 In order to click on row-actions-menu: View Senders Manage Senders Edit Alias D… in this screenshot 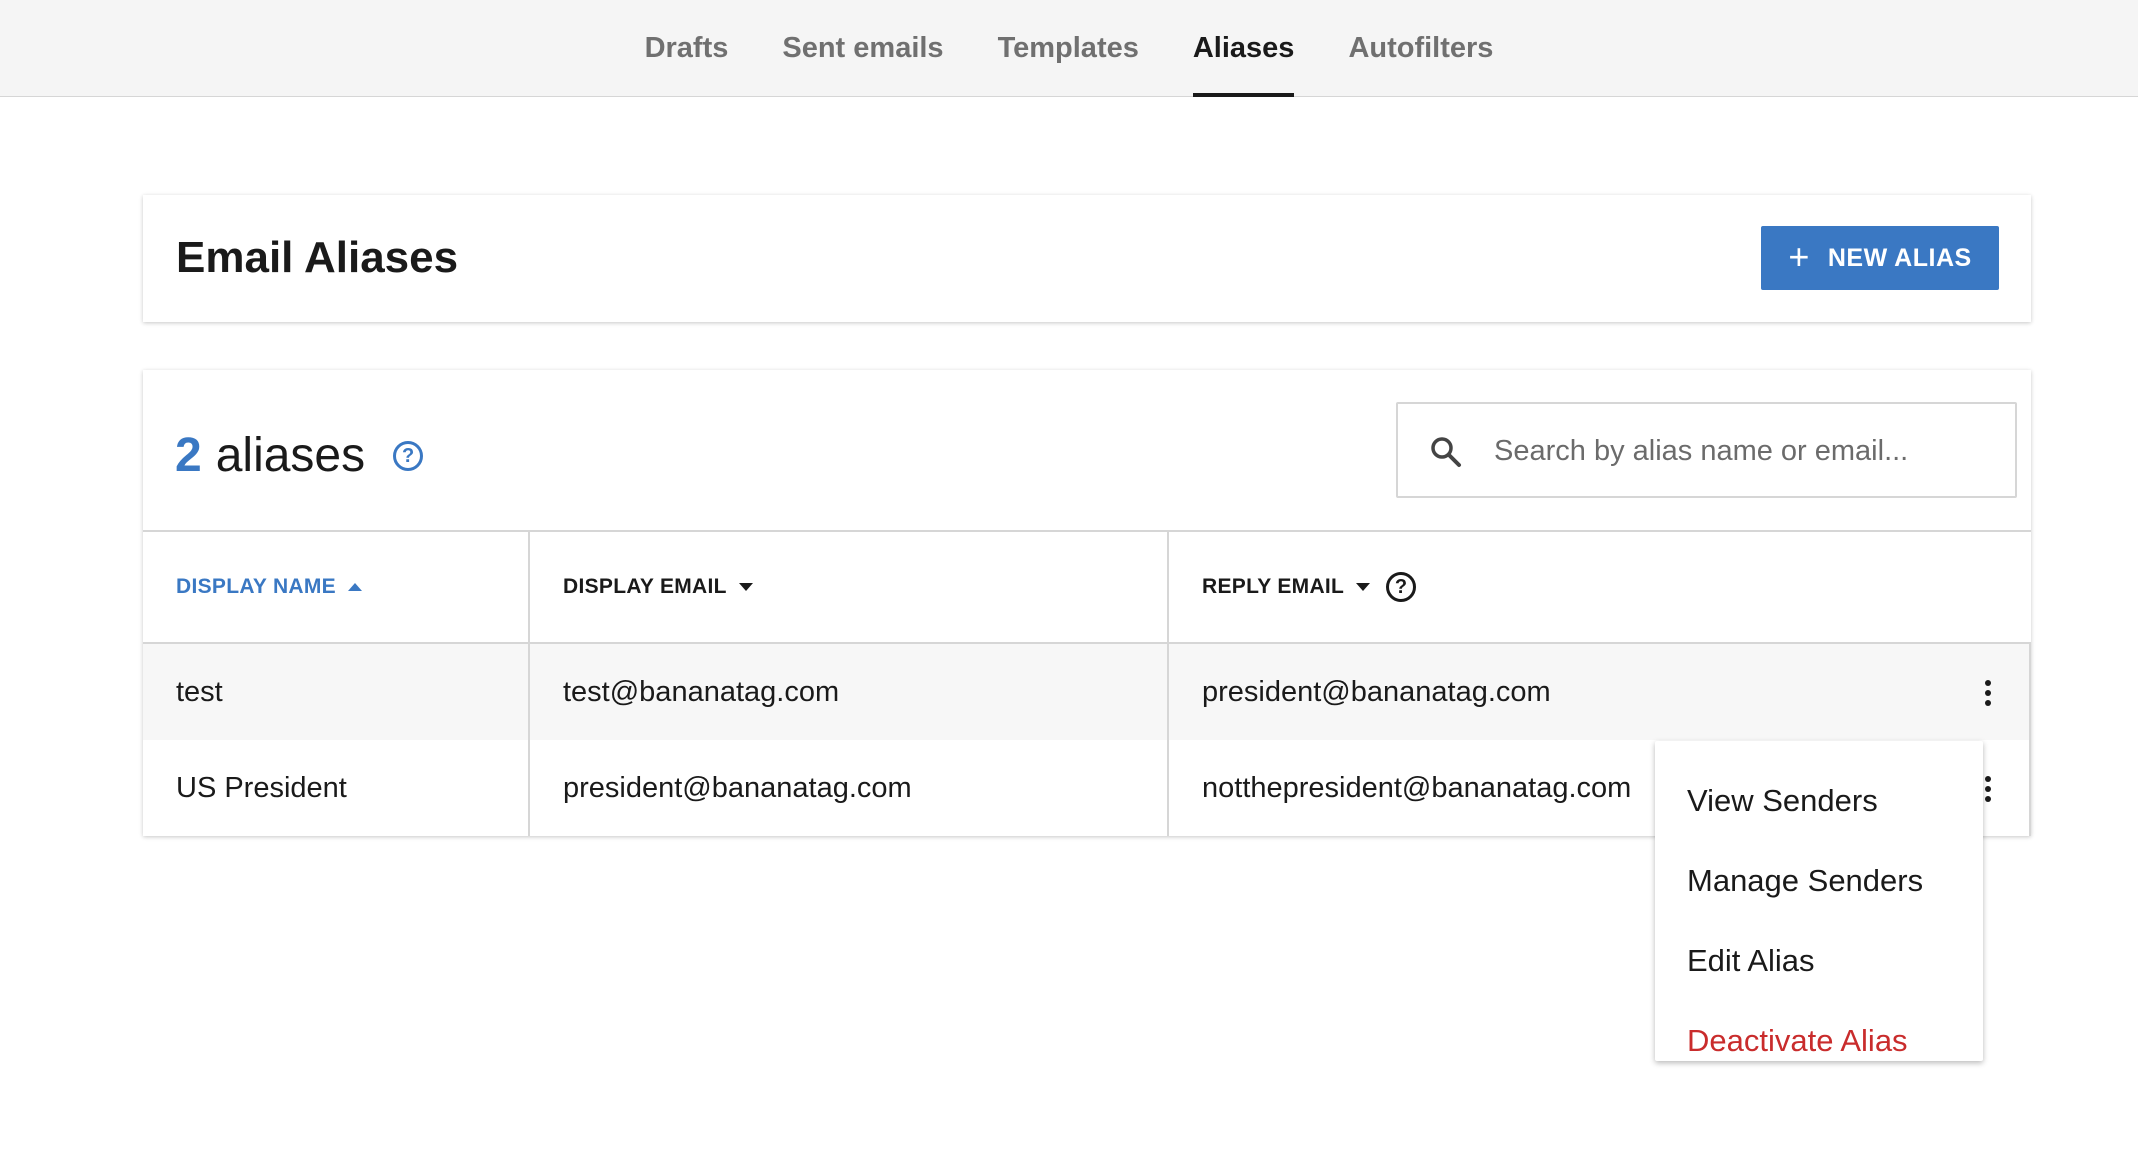, I will do `click(1819, 901)`.